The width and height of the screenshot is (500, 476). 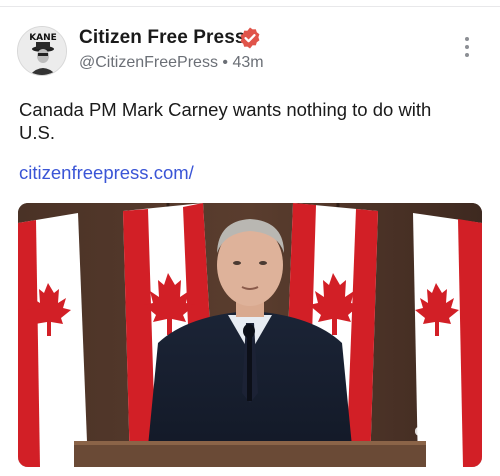 I want to click on author-meta: @CitizenFreePress • 43m, so click(x=171, y=63).